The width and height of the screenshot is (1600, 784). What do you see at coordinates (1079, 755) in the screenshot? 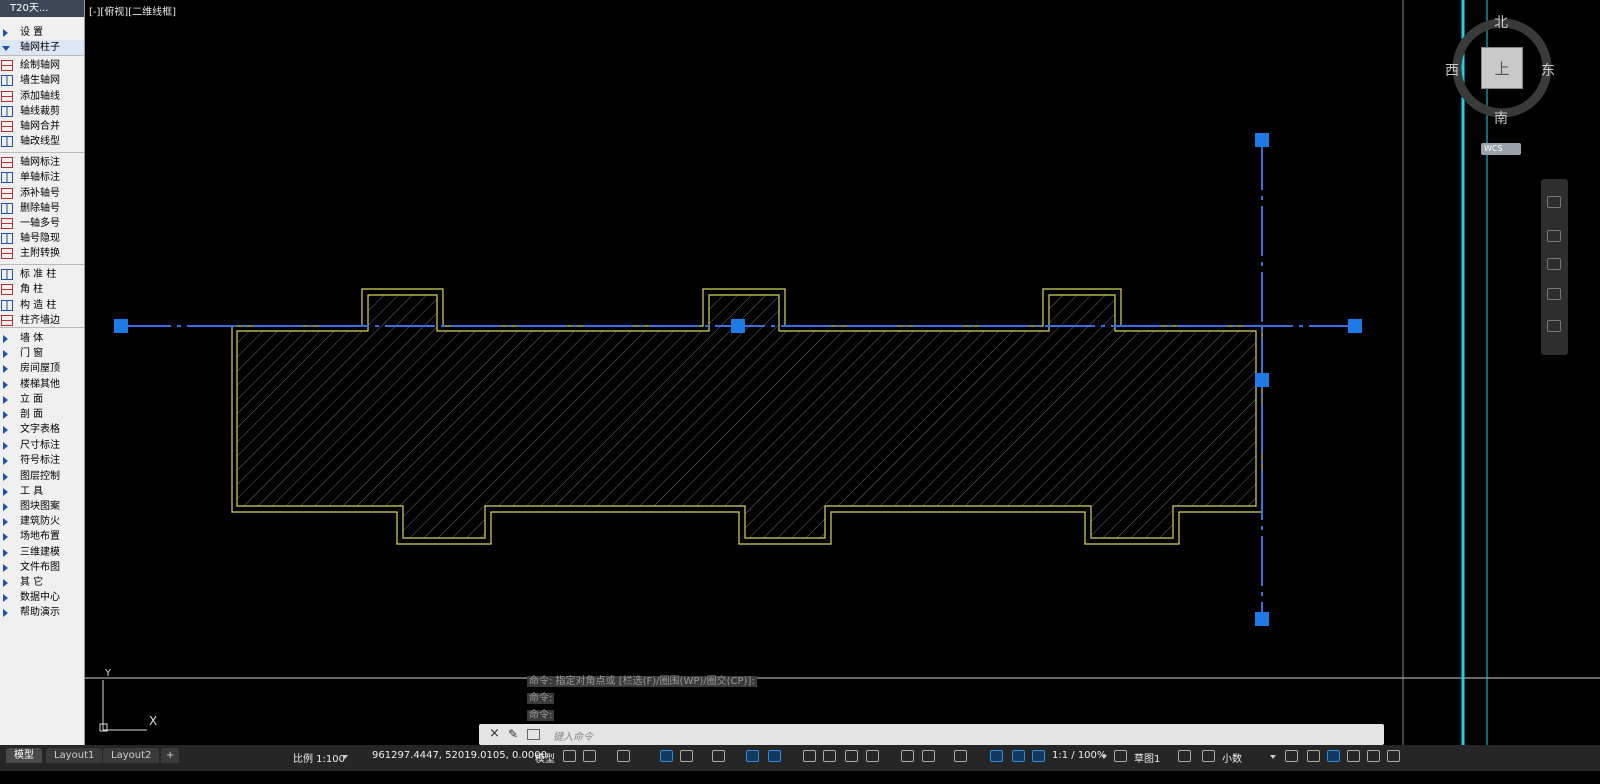
I see `annotation-scale-selector: 1:1 / 100%` at bounding box center [1079, 755].